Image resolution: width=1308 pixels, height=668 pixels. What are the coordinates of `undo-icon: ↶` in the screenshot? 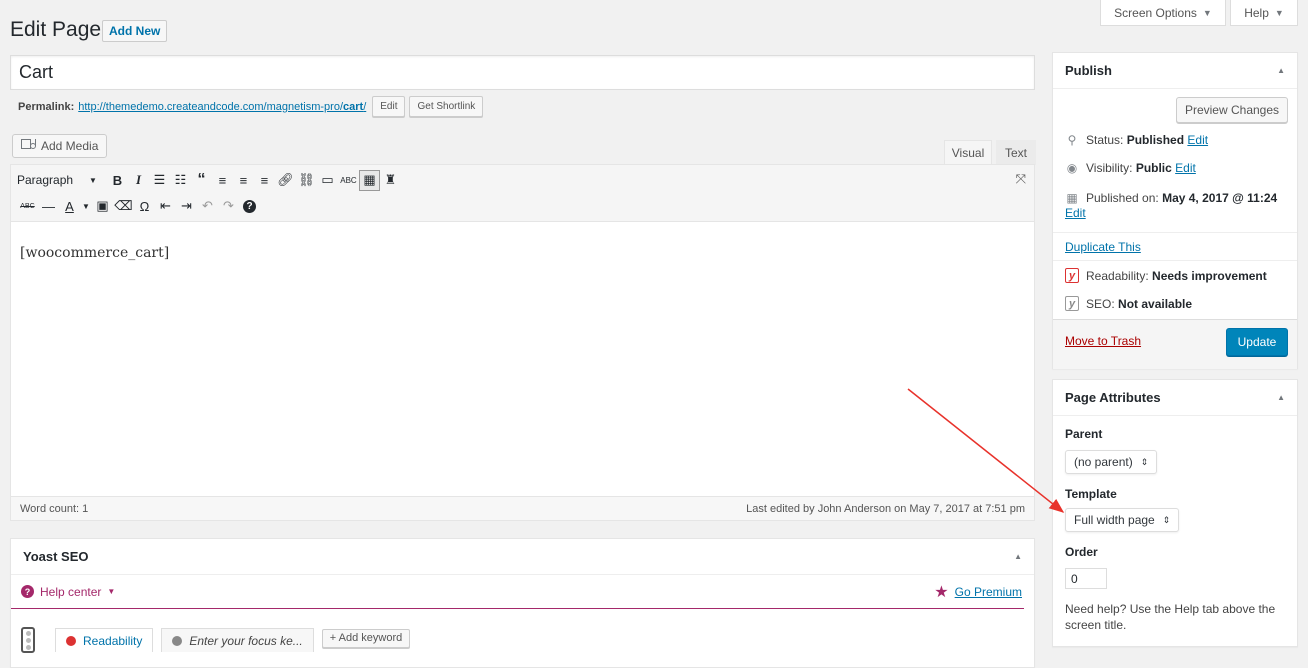 It's located at (207, 206).